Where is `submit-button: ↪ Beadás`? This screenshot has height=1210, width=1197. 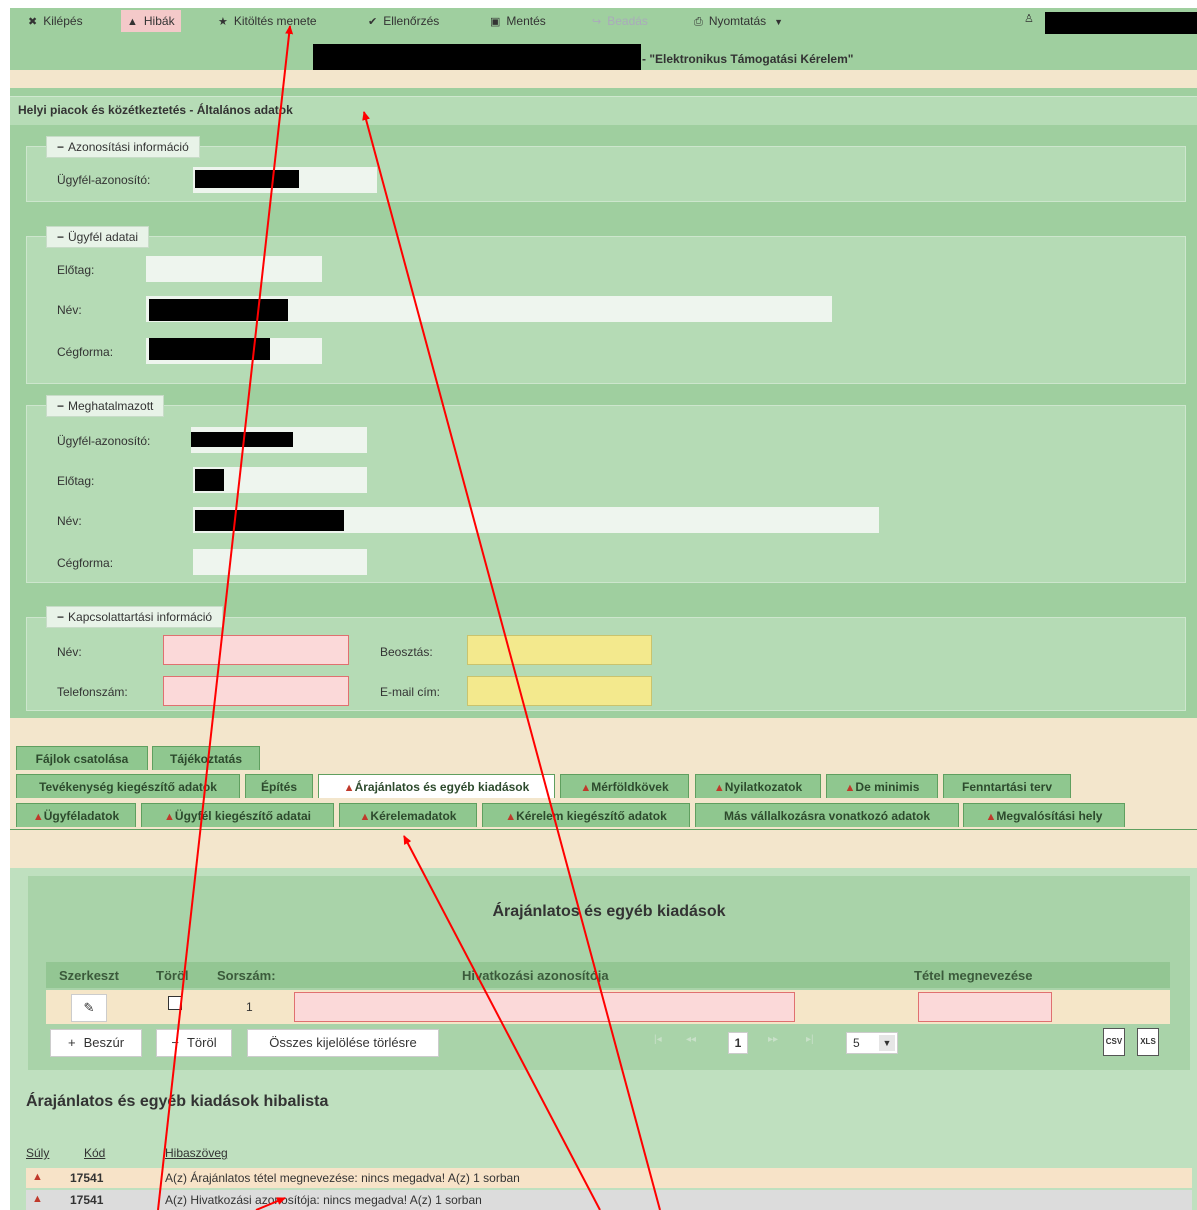
submit-button: ↪ Beadás is located at coordinates (620, 21).